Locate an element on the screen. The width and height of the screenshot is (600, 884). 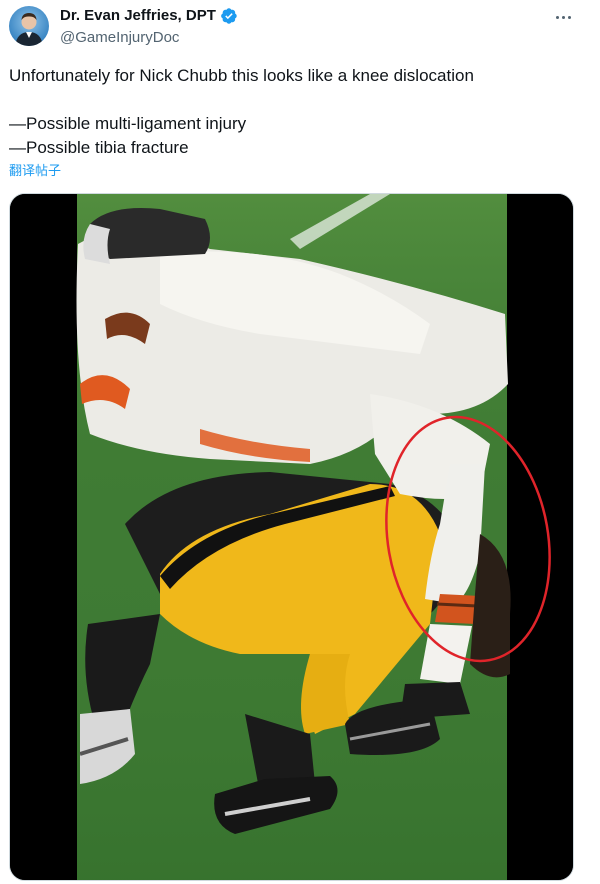
tweet-text-line: —Possible tibia fracture is located at coordinates (99, 147).